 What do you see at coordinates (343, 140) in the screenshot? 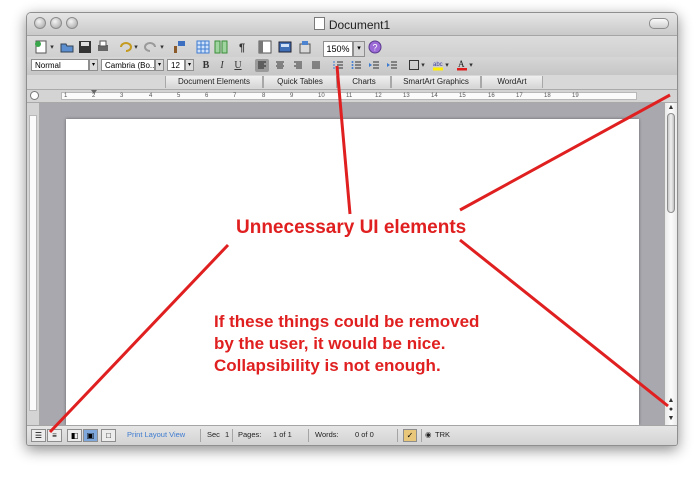
I see `arrow-to-gallery` at bounding box center [343, 140].